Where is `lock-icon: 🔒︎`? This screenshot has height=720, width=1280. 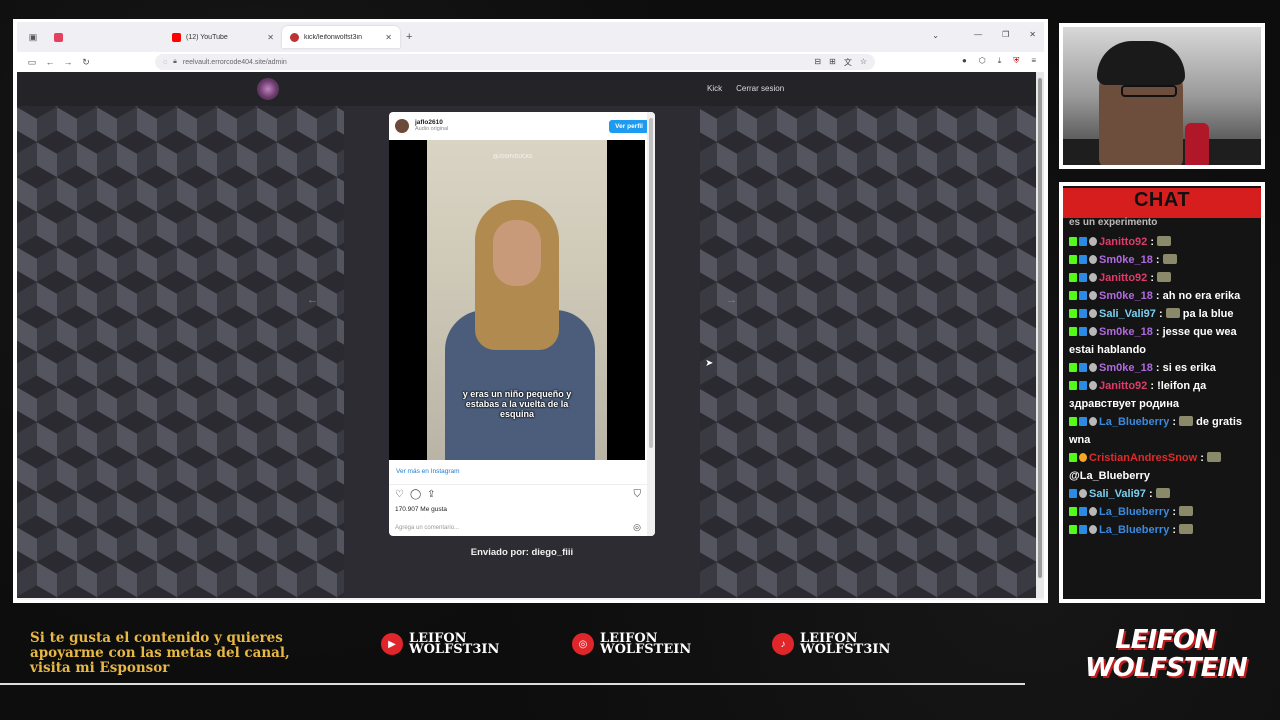
lock-icon: 🔒︎ is located at coordinates (175, 61).